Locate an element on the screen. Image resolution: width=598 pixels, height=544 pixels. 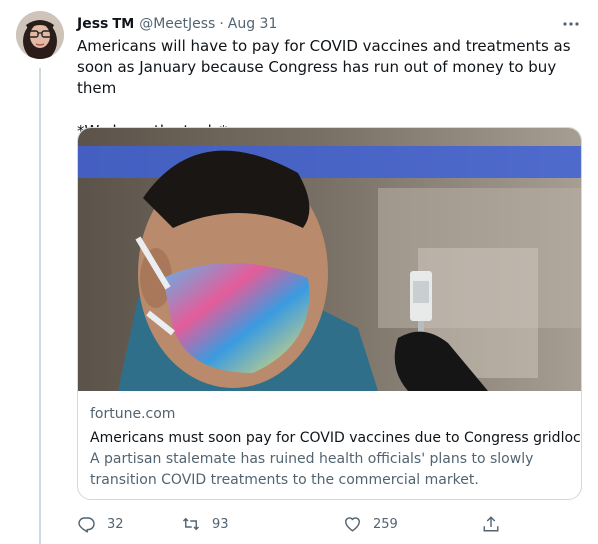
reply-button: 32 is located at coordinates (100, 524).